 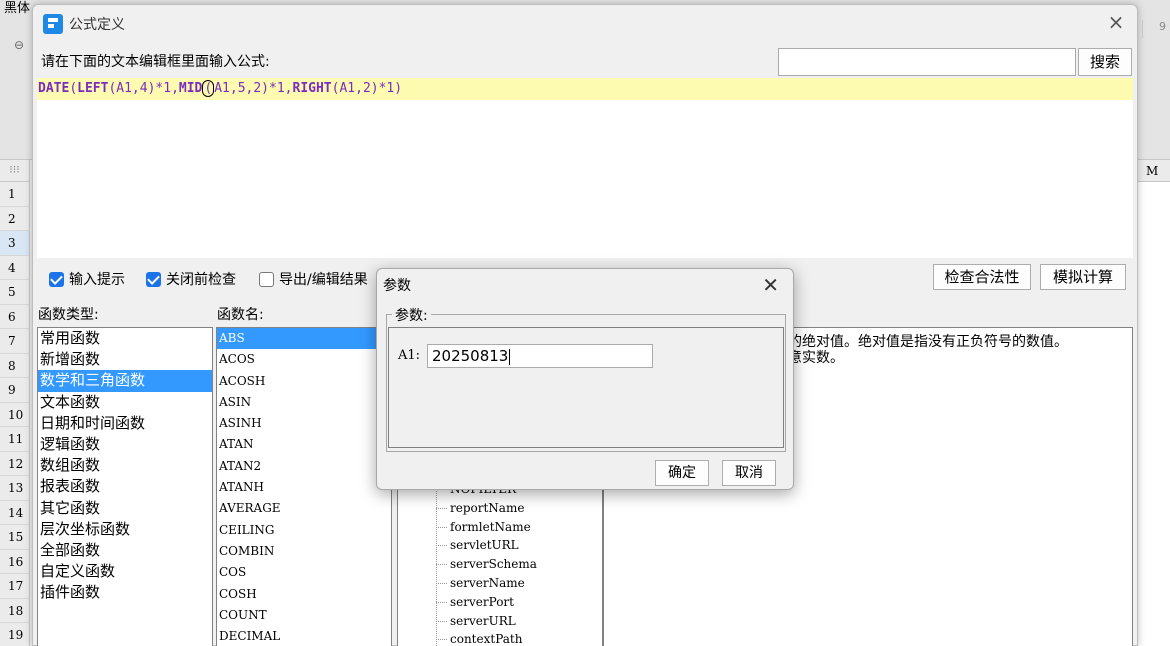 What do you see at coordinates (17, 8) in the screenshot?
I see `font-selector: 黑体` at bounding box center [17, 8].